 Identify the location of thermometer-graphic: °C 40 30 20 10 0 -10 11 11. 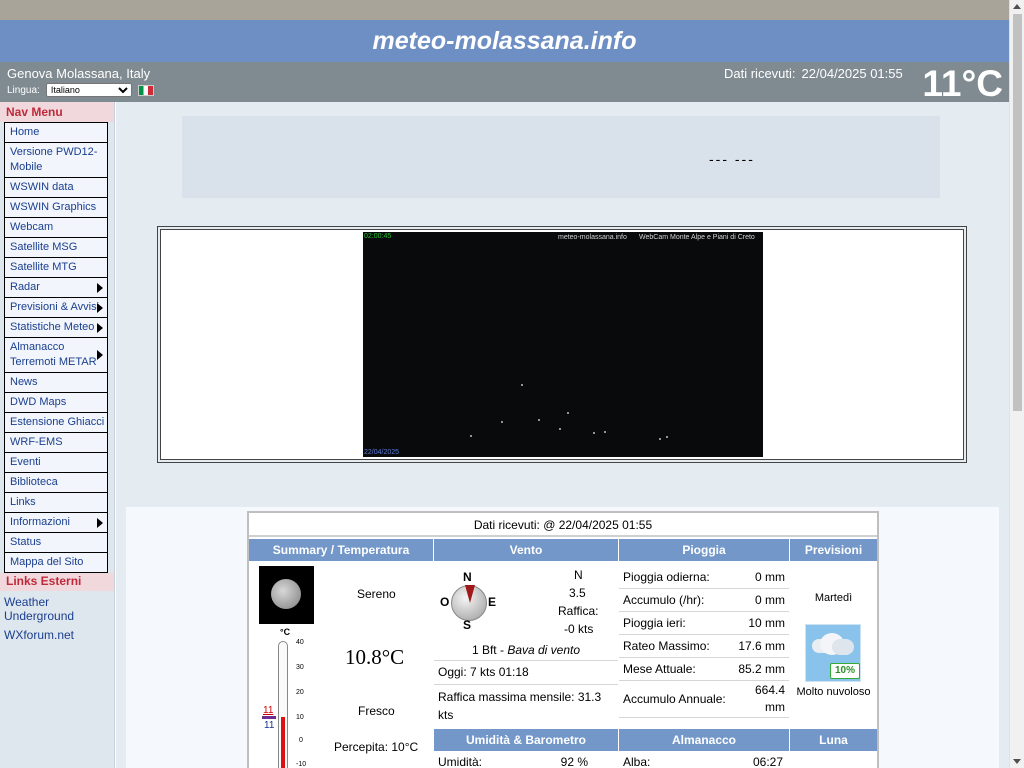
(289, 697).